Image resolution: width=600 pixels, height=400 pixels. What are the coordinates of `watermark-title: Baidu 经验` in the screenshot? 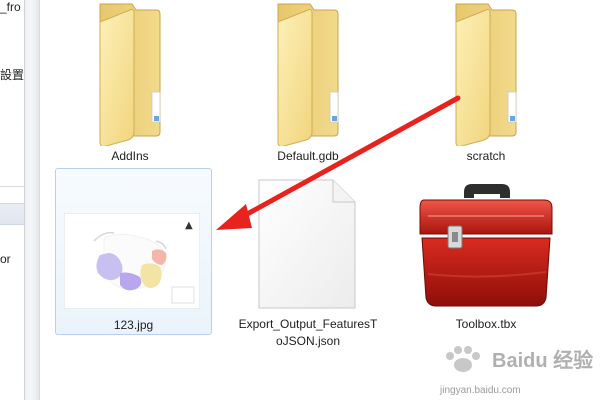 It's located at (543, 361).